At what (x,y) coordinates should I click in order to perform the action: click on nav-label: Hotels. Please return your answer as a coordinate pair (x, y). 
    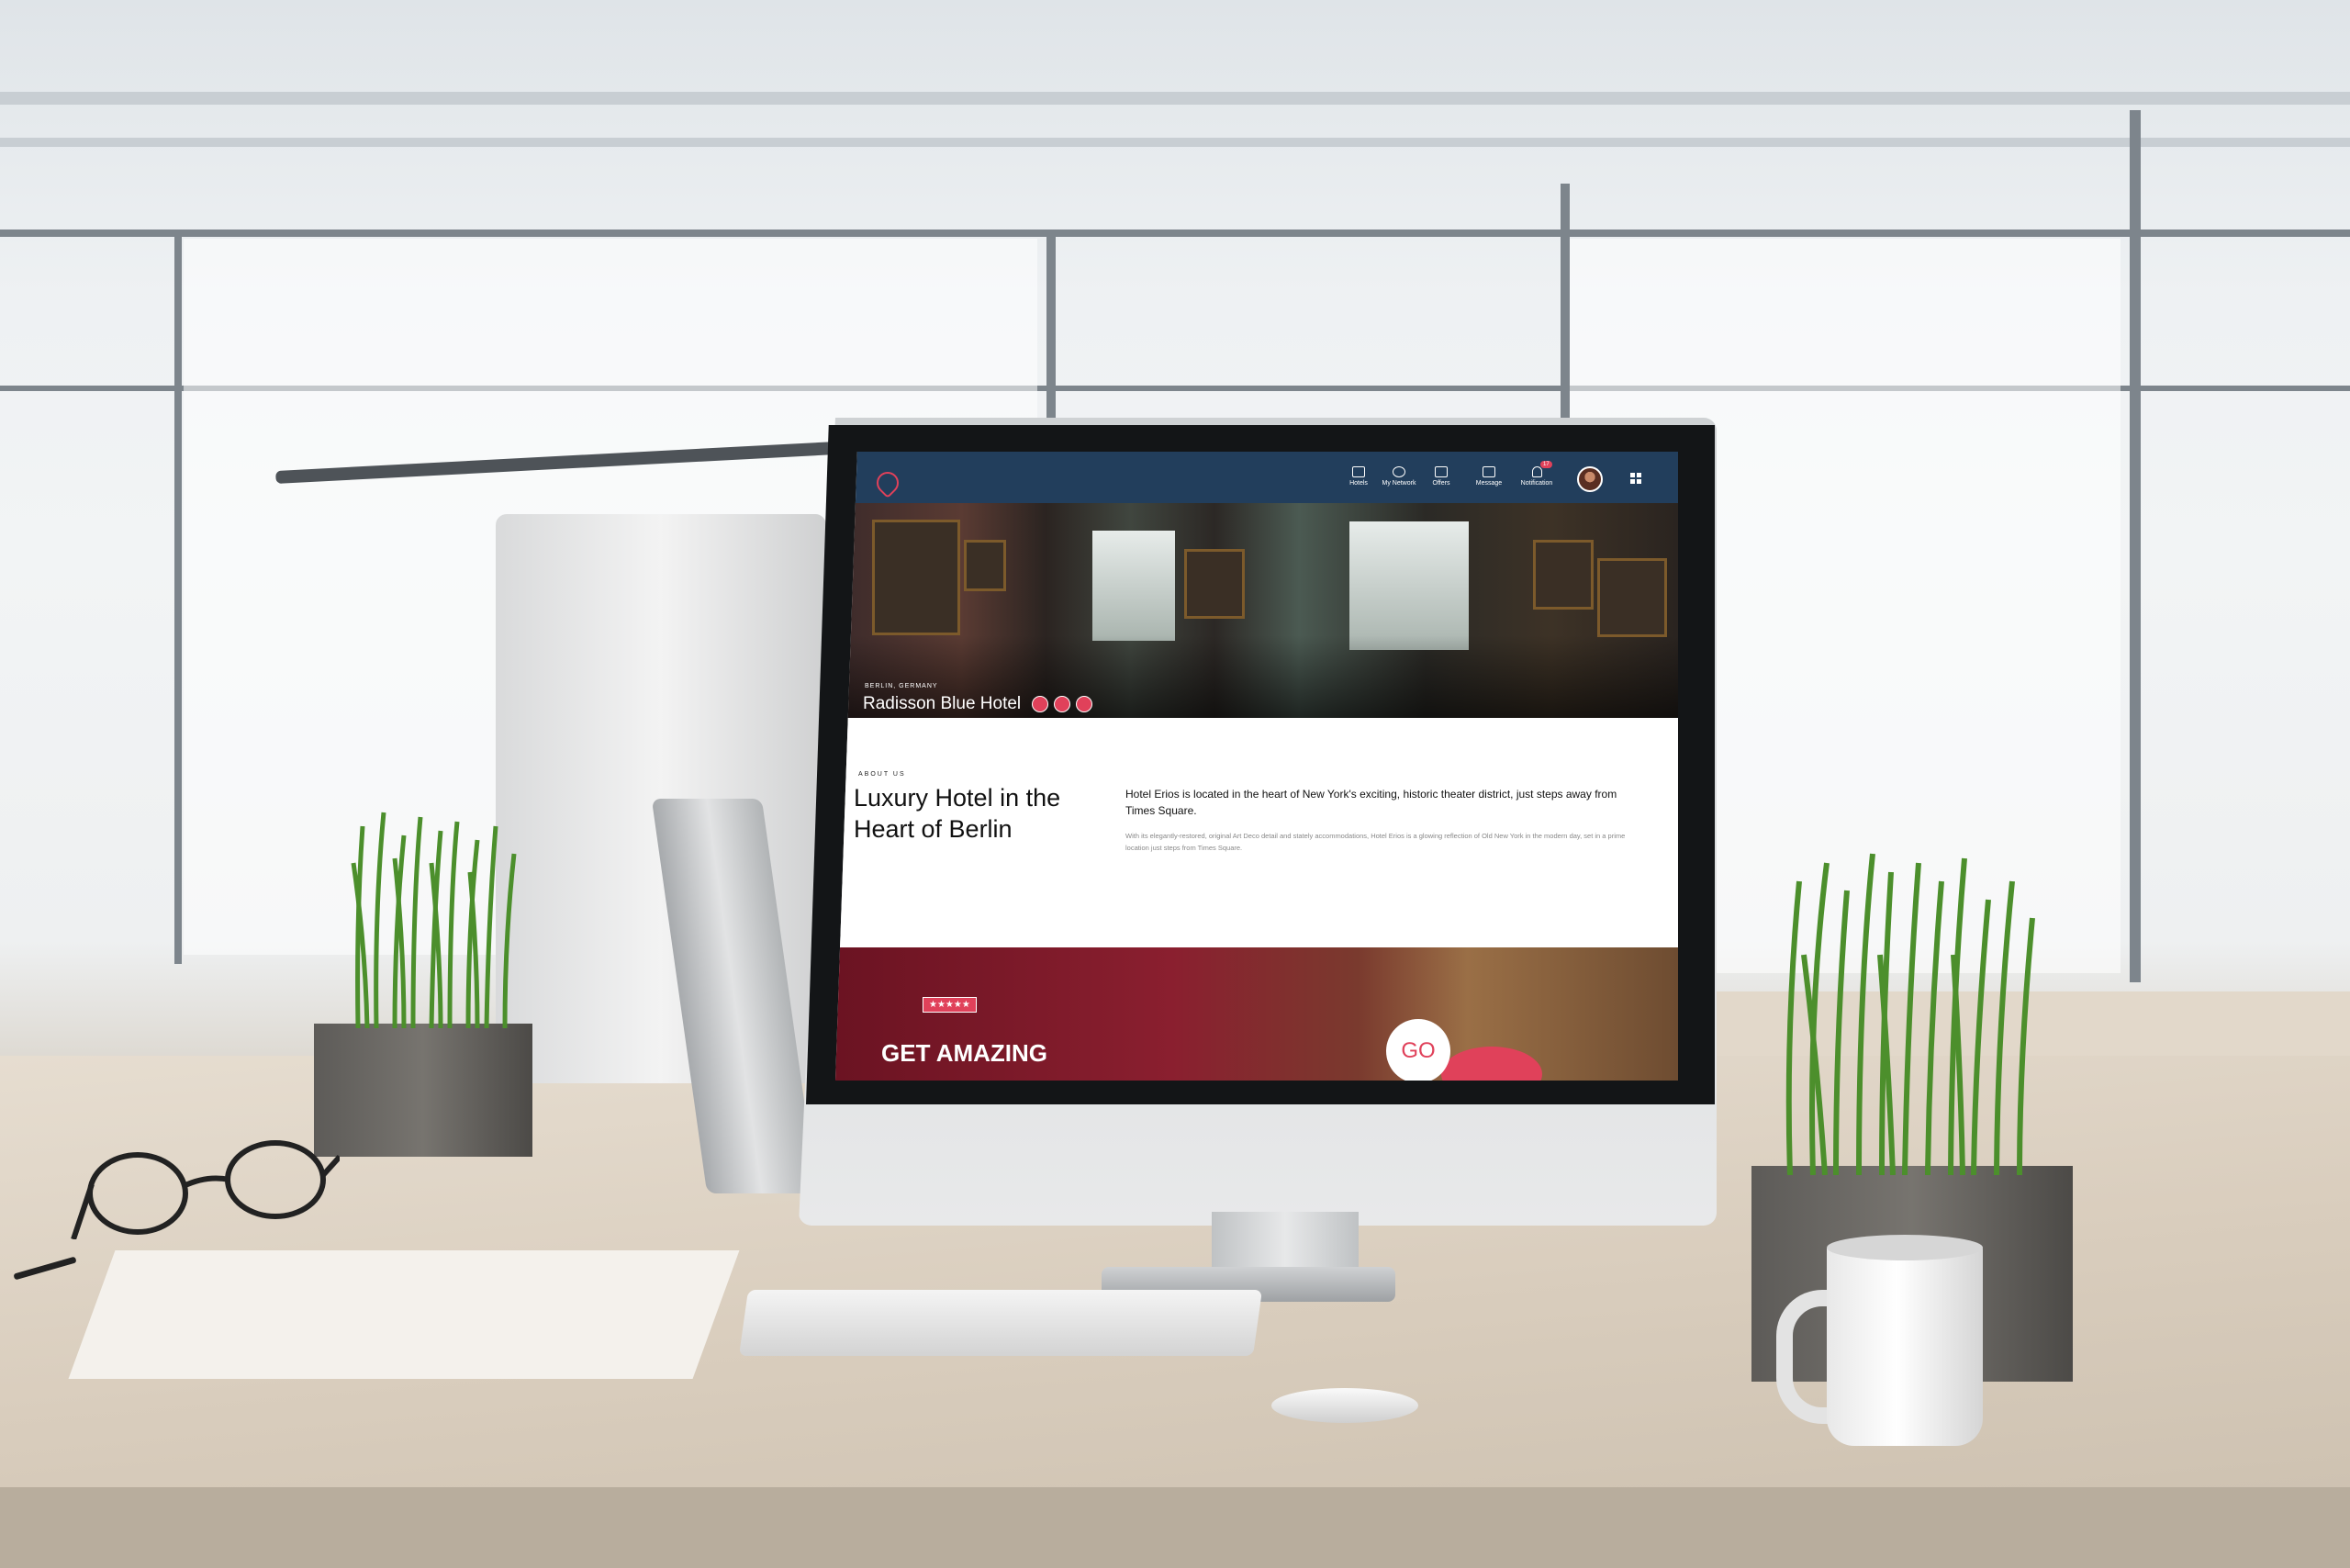
    Looking at the image, I should click on (1358, 483).